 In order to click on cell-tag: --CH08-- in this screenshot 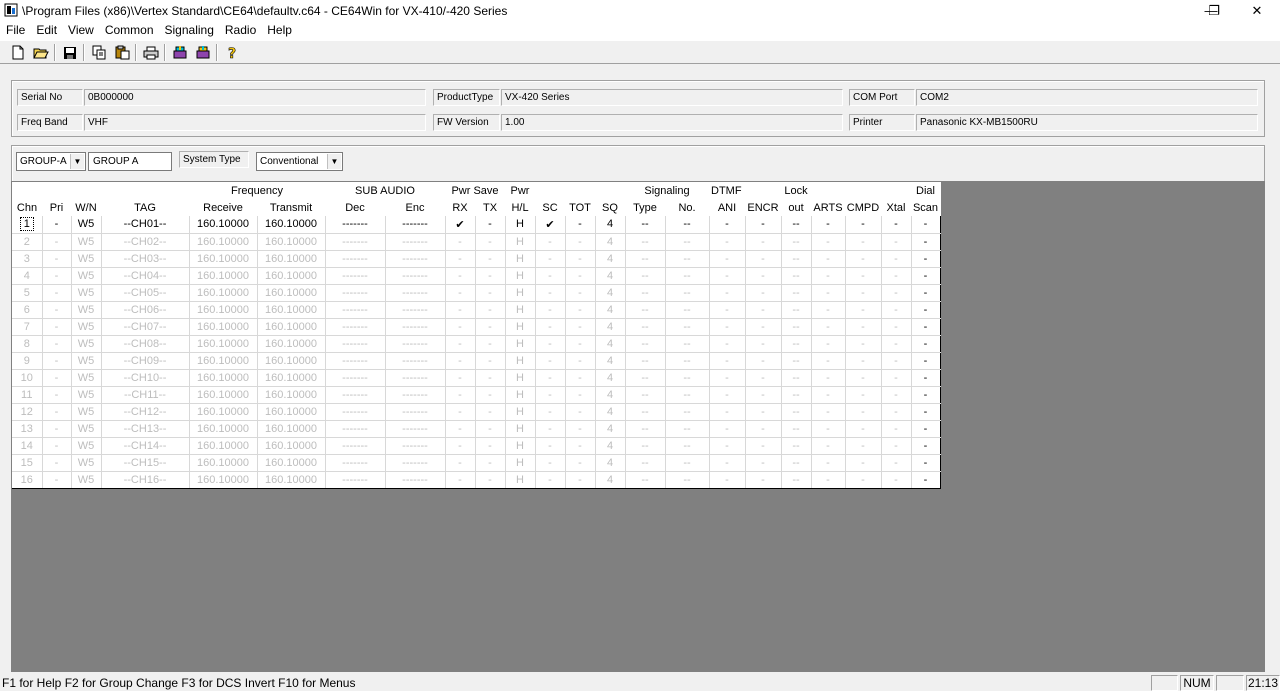, I will do `click(145, 344)`.